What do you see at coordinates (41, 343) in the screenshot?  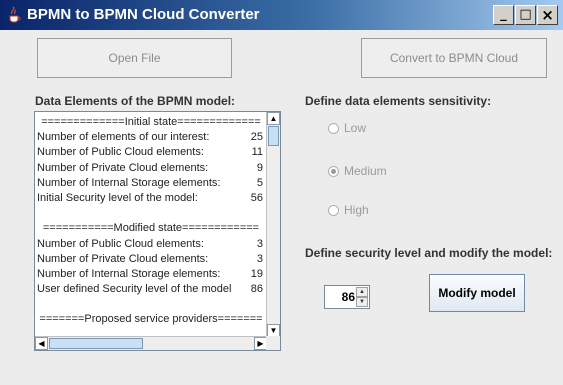 I see `left-arrow-icon: ◀` at bounding box center [41, 343].